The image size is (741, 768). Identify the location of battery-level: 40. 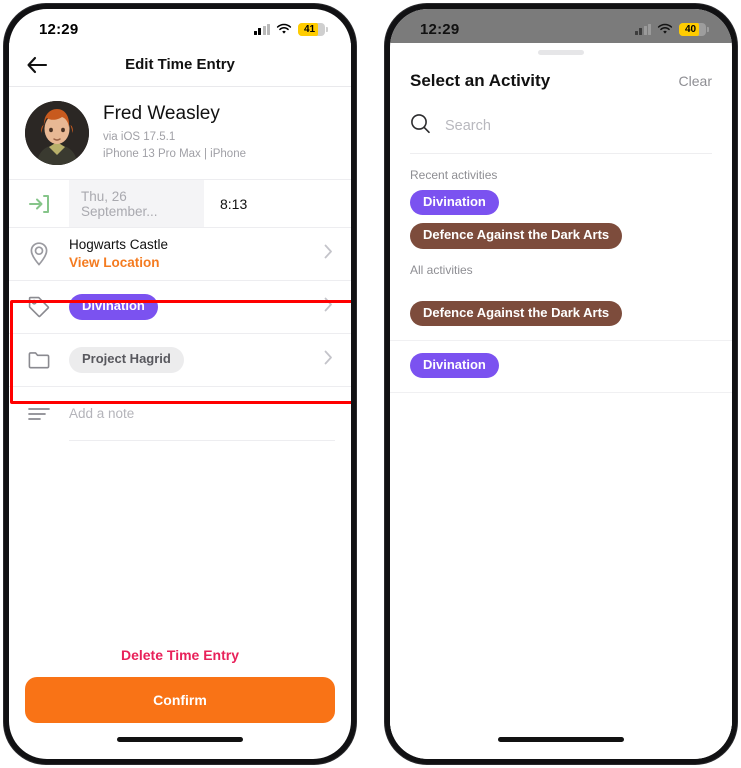
(690, 29).